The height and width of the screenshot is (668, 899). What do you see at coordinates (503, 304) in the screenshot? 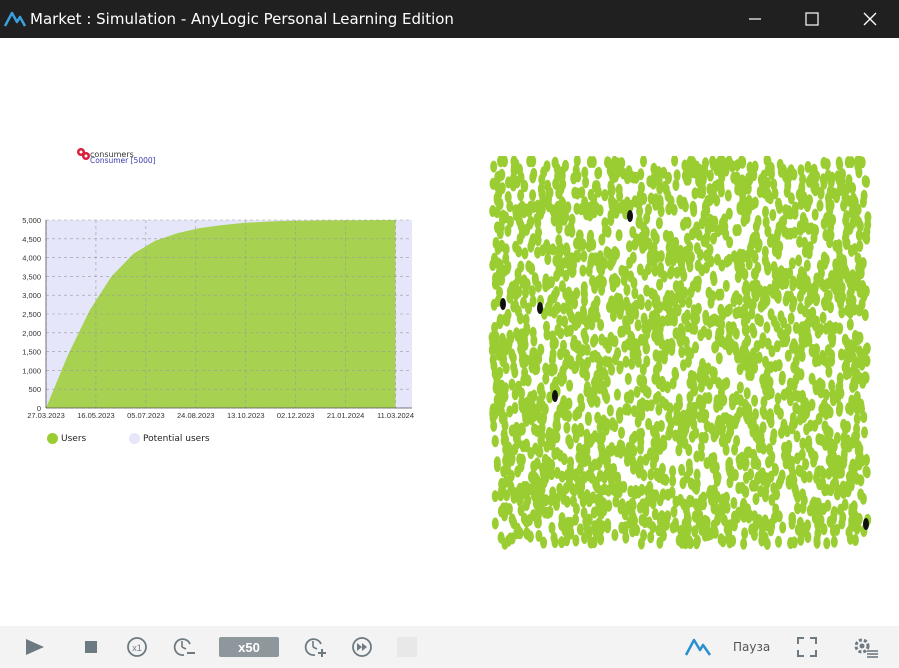
I see `potential-user-agent` at bounding box center [503, 304].